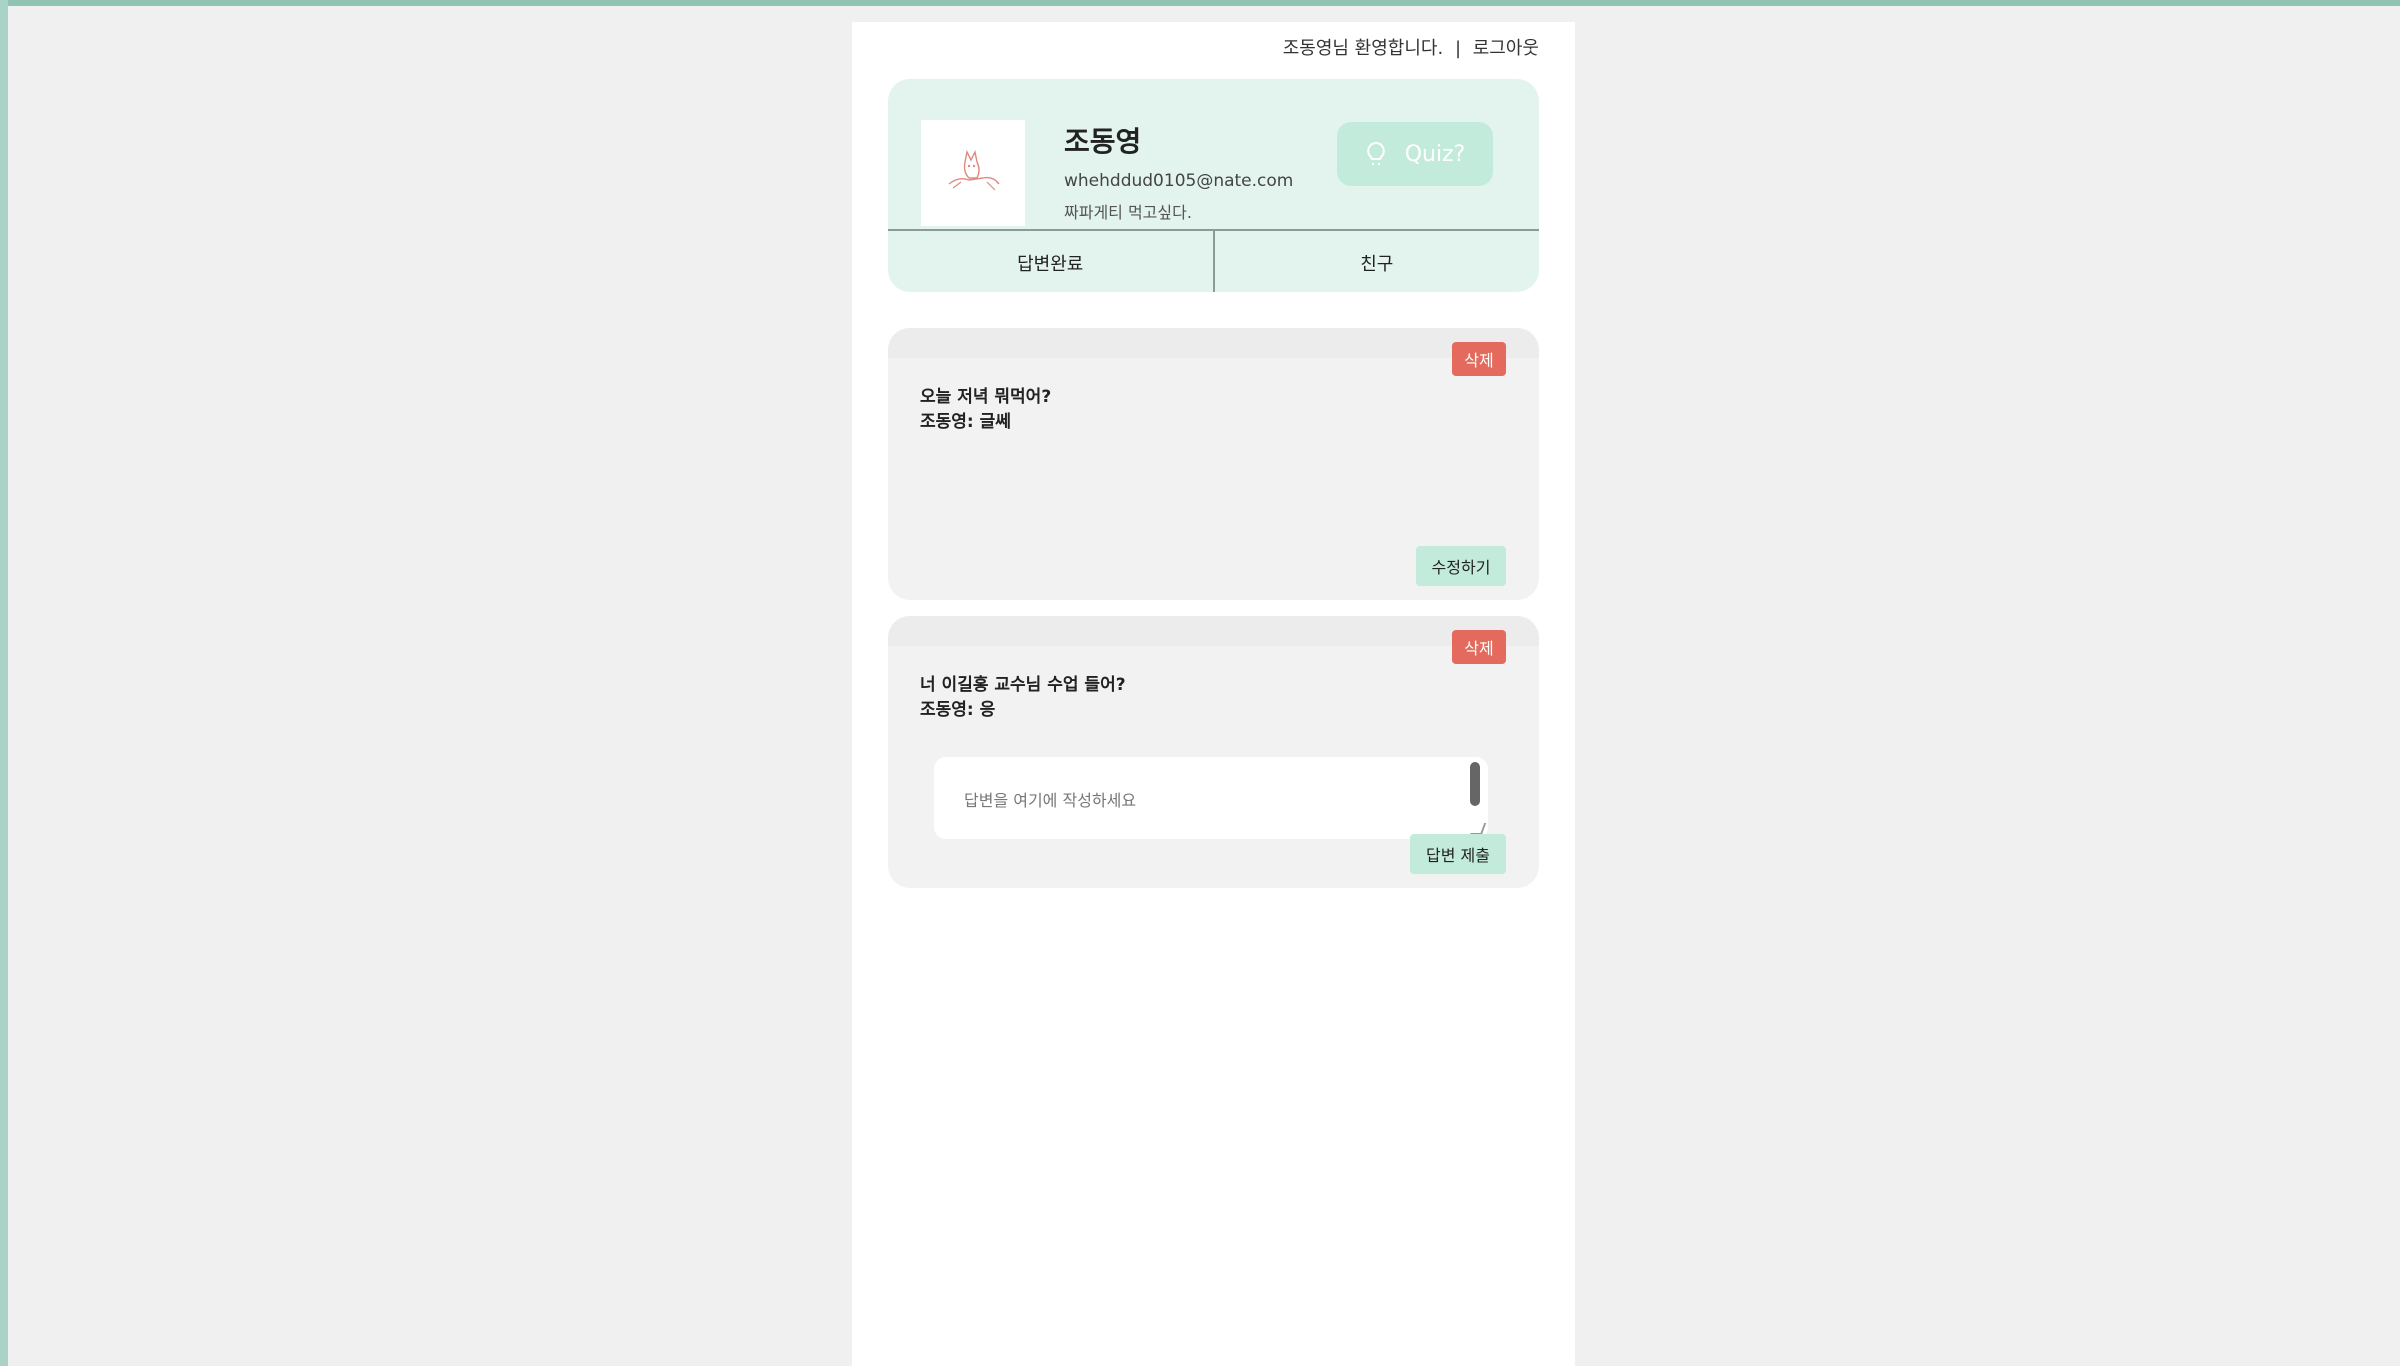 This screenshot has width=2400, height=1366. I want to click on question-text: 오늘 저녁 뭐먹어?, so click(986, 397).